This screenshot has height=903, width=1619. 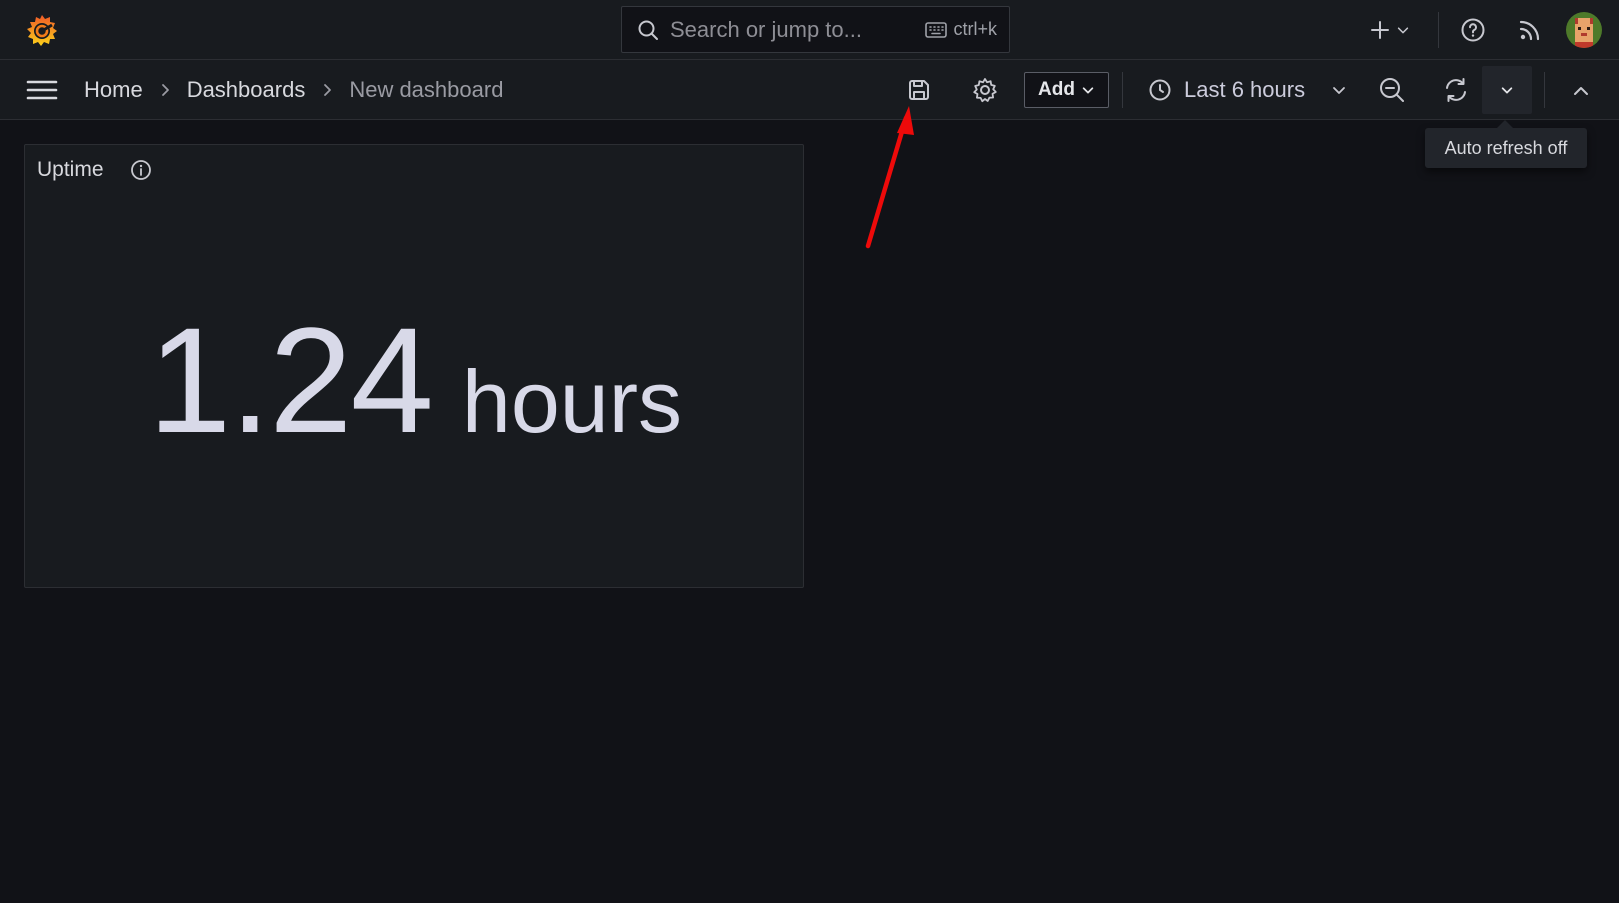 What do you see at coordinates (985, 90) in the screenshot?
I see `gear-icon` at bounding box center [985, 90].